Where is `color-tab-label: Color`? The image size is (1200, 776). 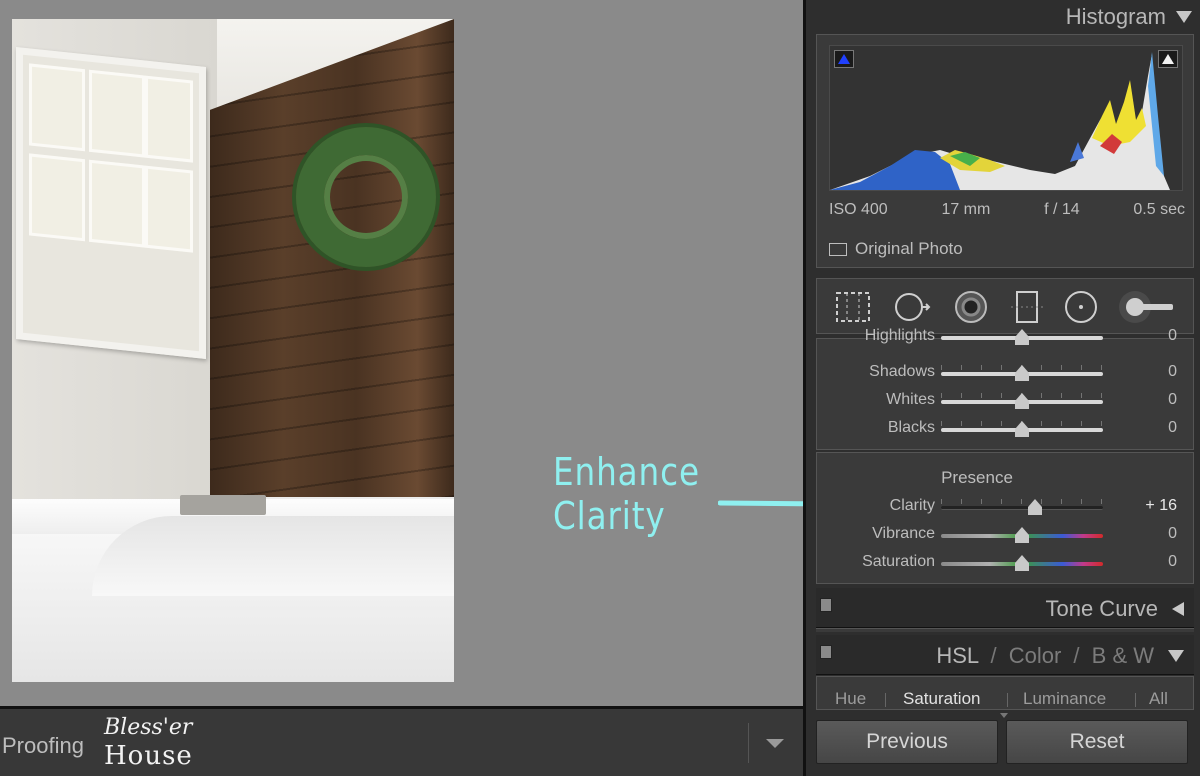 color-tab-label: Color is located at coordinates (1035, 655).